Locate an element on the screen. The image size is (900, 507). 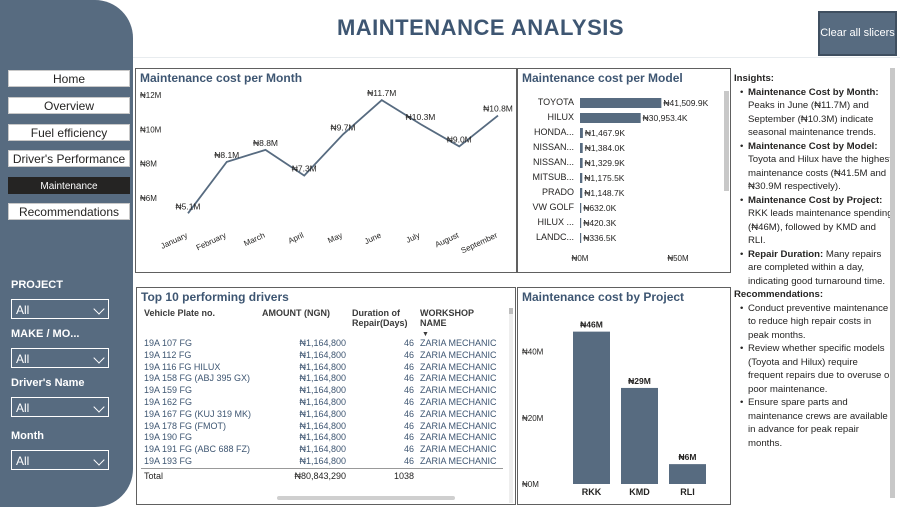
insight-item-title: Repair Duration: is located at coordinates (786, 254).